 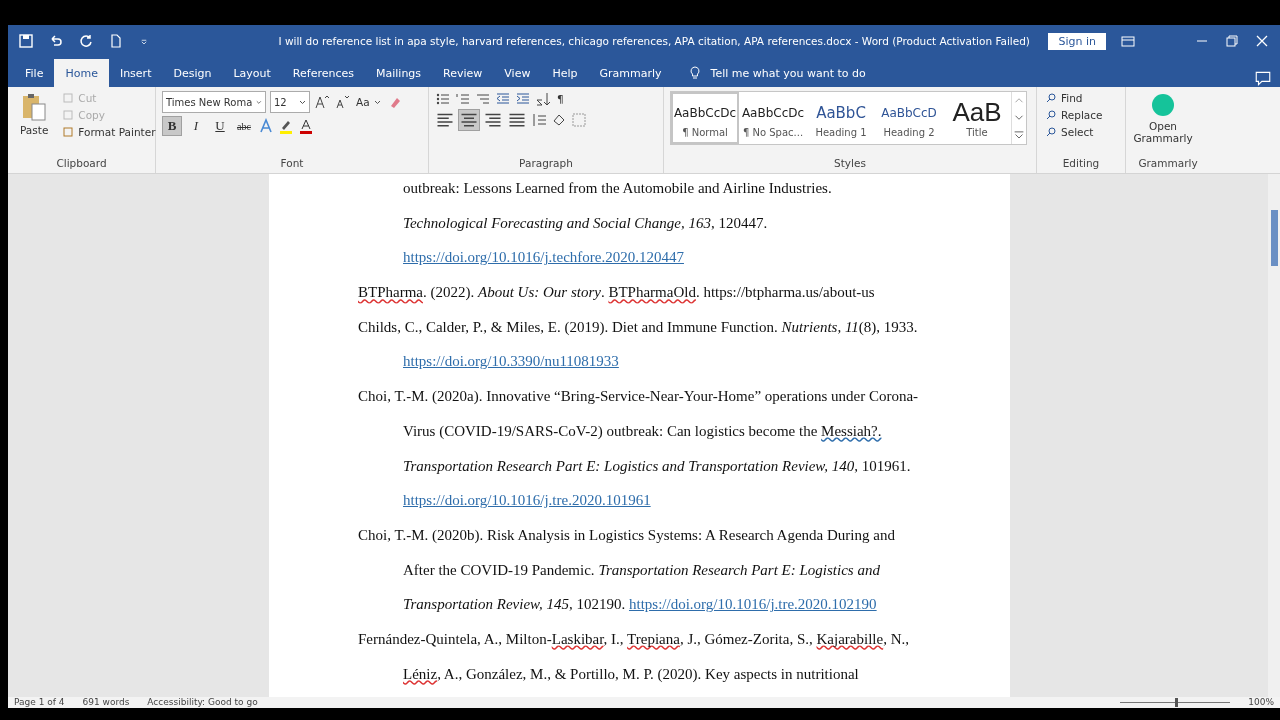 I want to click on group-label: Paragraph, so click(x=546, y=164).